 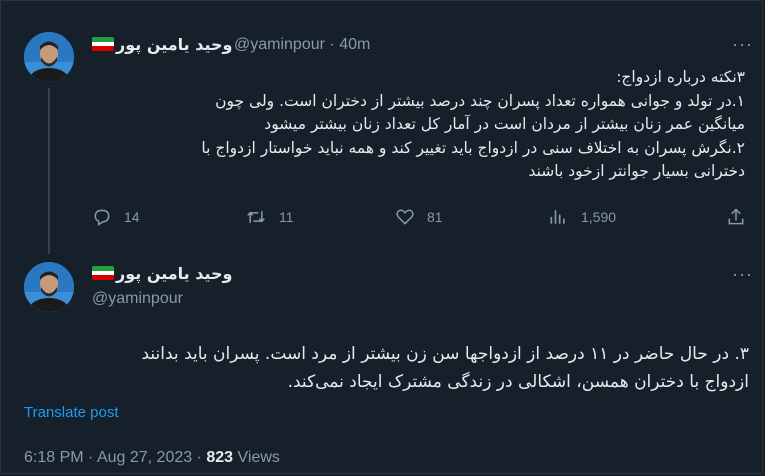 I want to click on post-time: 40m, so click(x=355, y=44).